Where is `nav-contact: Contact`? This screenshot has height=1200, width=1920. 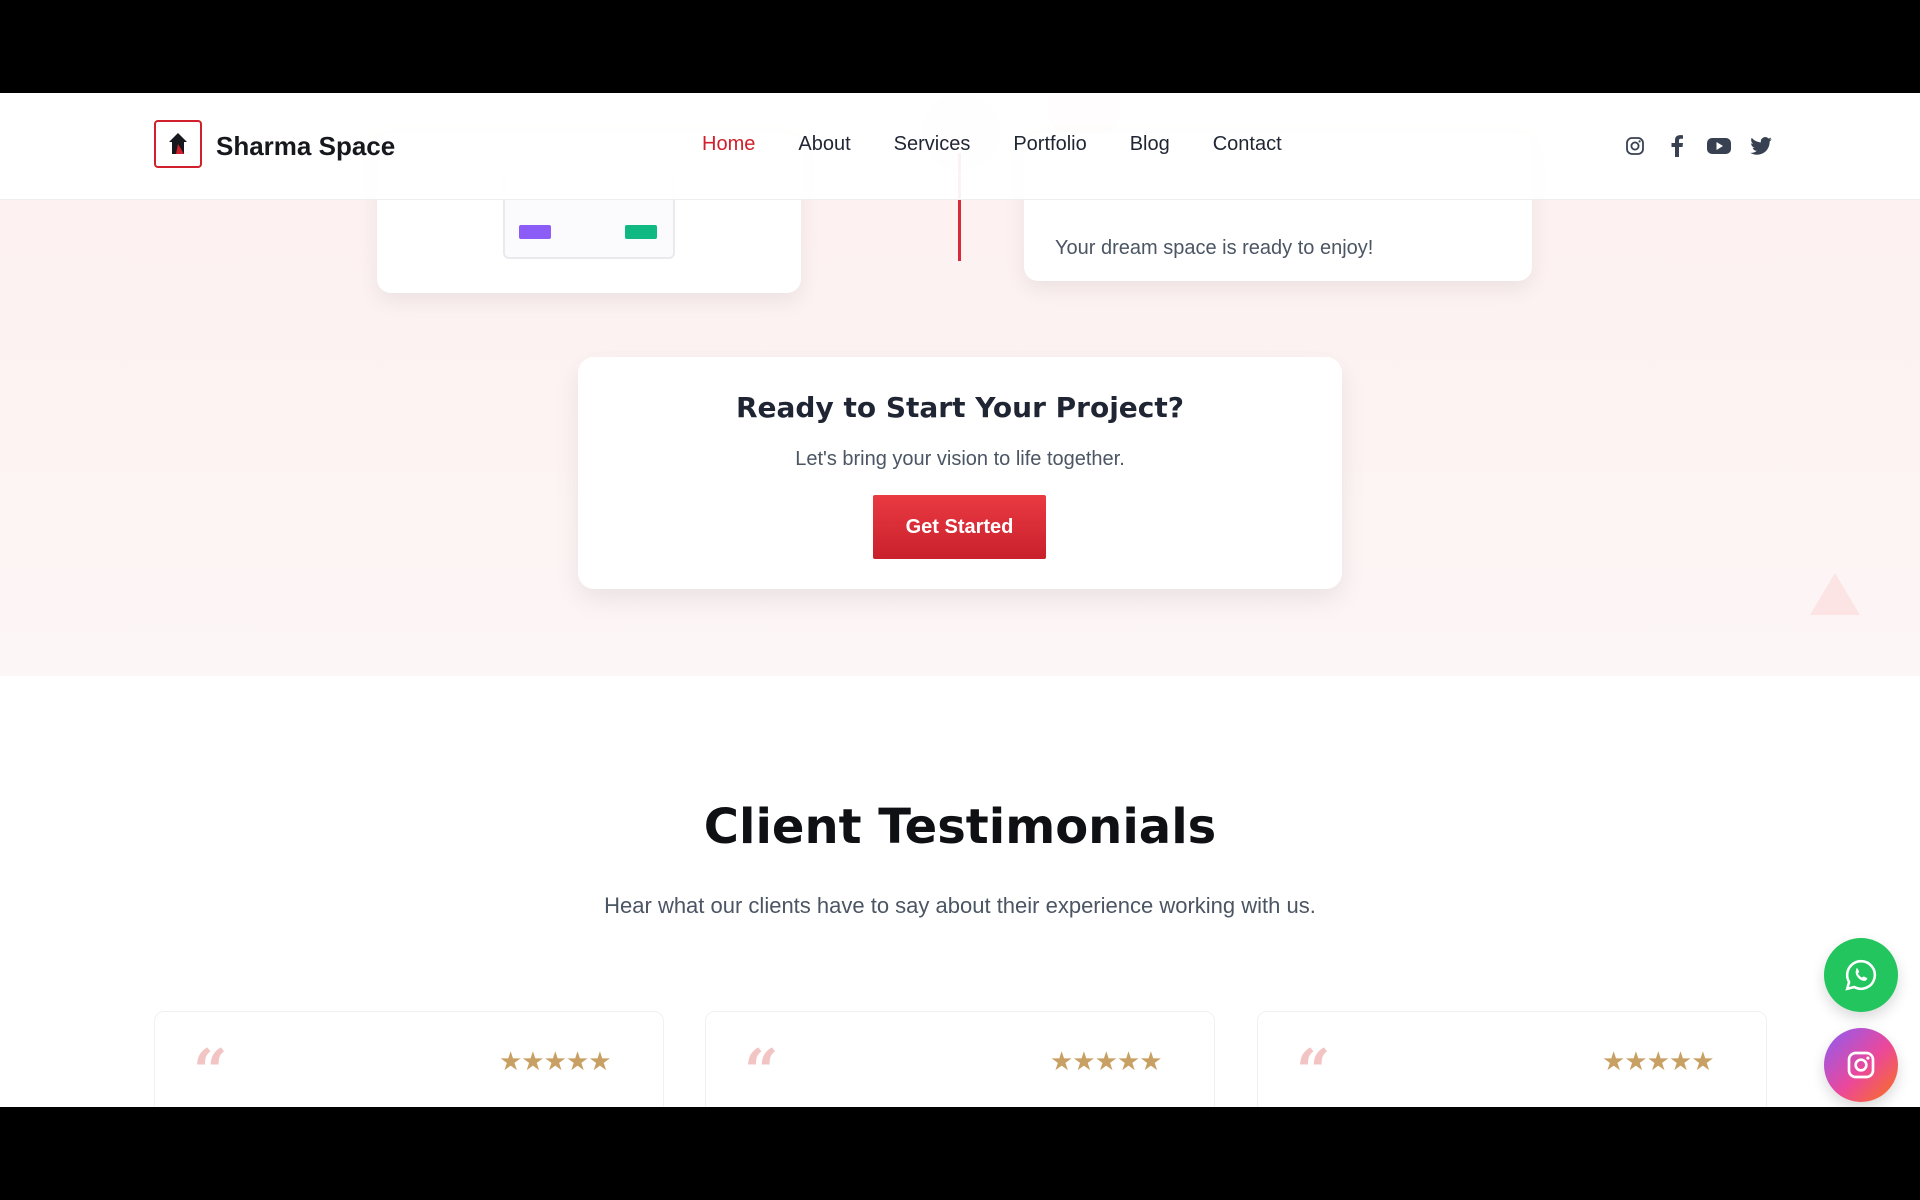 nav-contact: Contact is located at coordinates (1247, 144).